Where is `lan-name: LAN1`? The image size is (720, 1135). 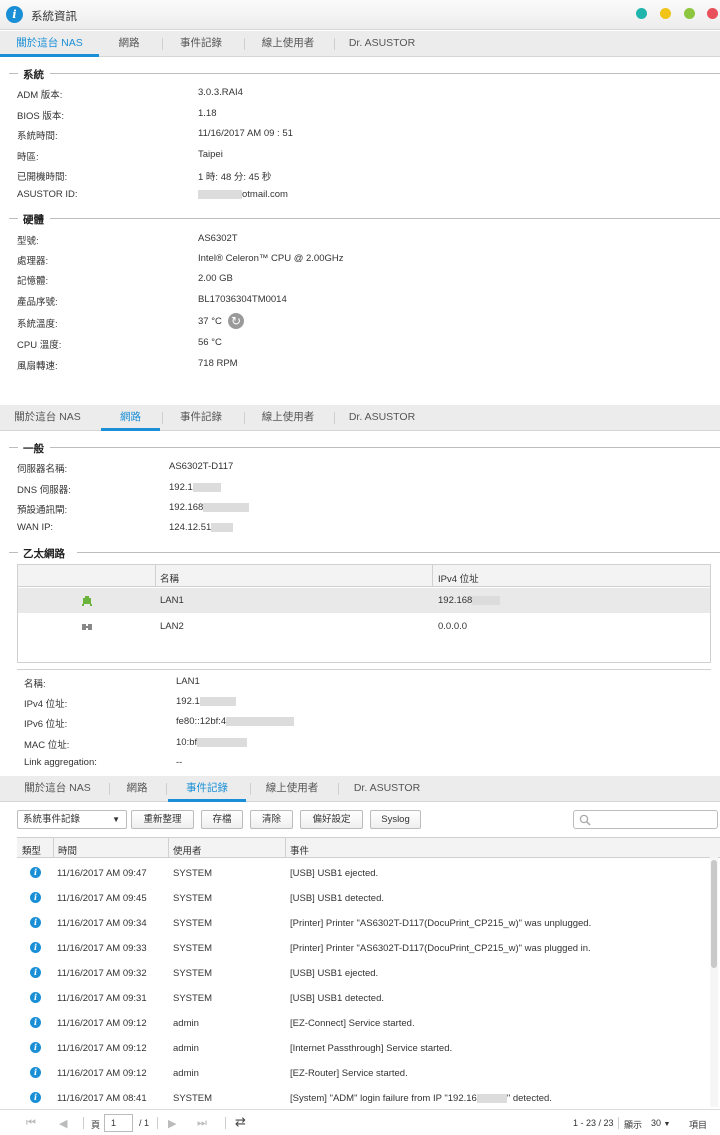
lan-name: LAN1 is located at coordinates (172, 600).